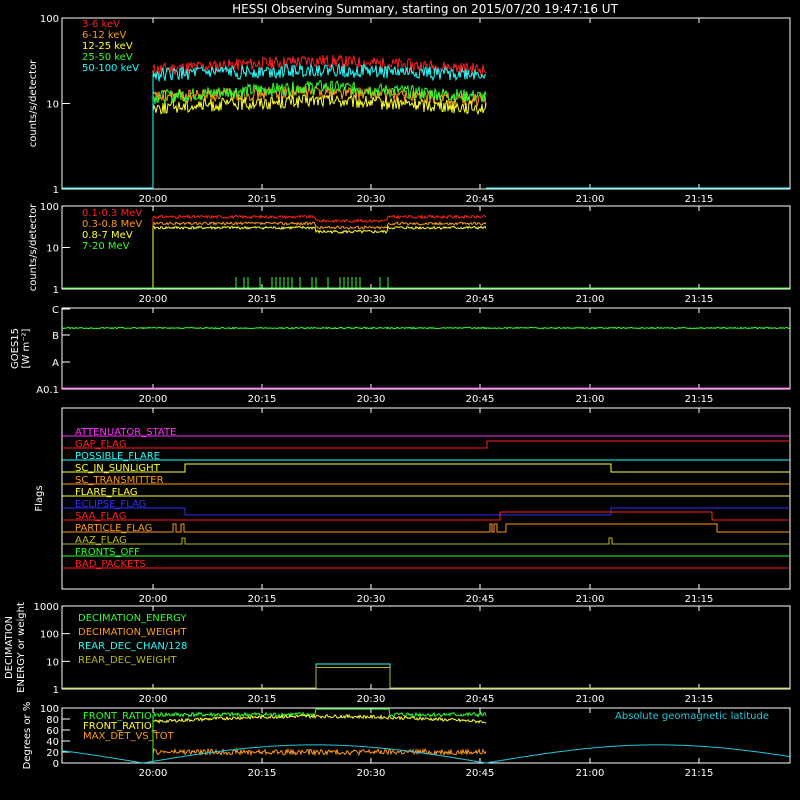 Image resolution: width=800 pixels, height=800 pixels. Describe the element at coordinates (125, 432) in the screenshot. I see `flag-label: ATTENUATOR_STATE` at that location.